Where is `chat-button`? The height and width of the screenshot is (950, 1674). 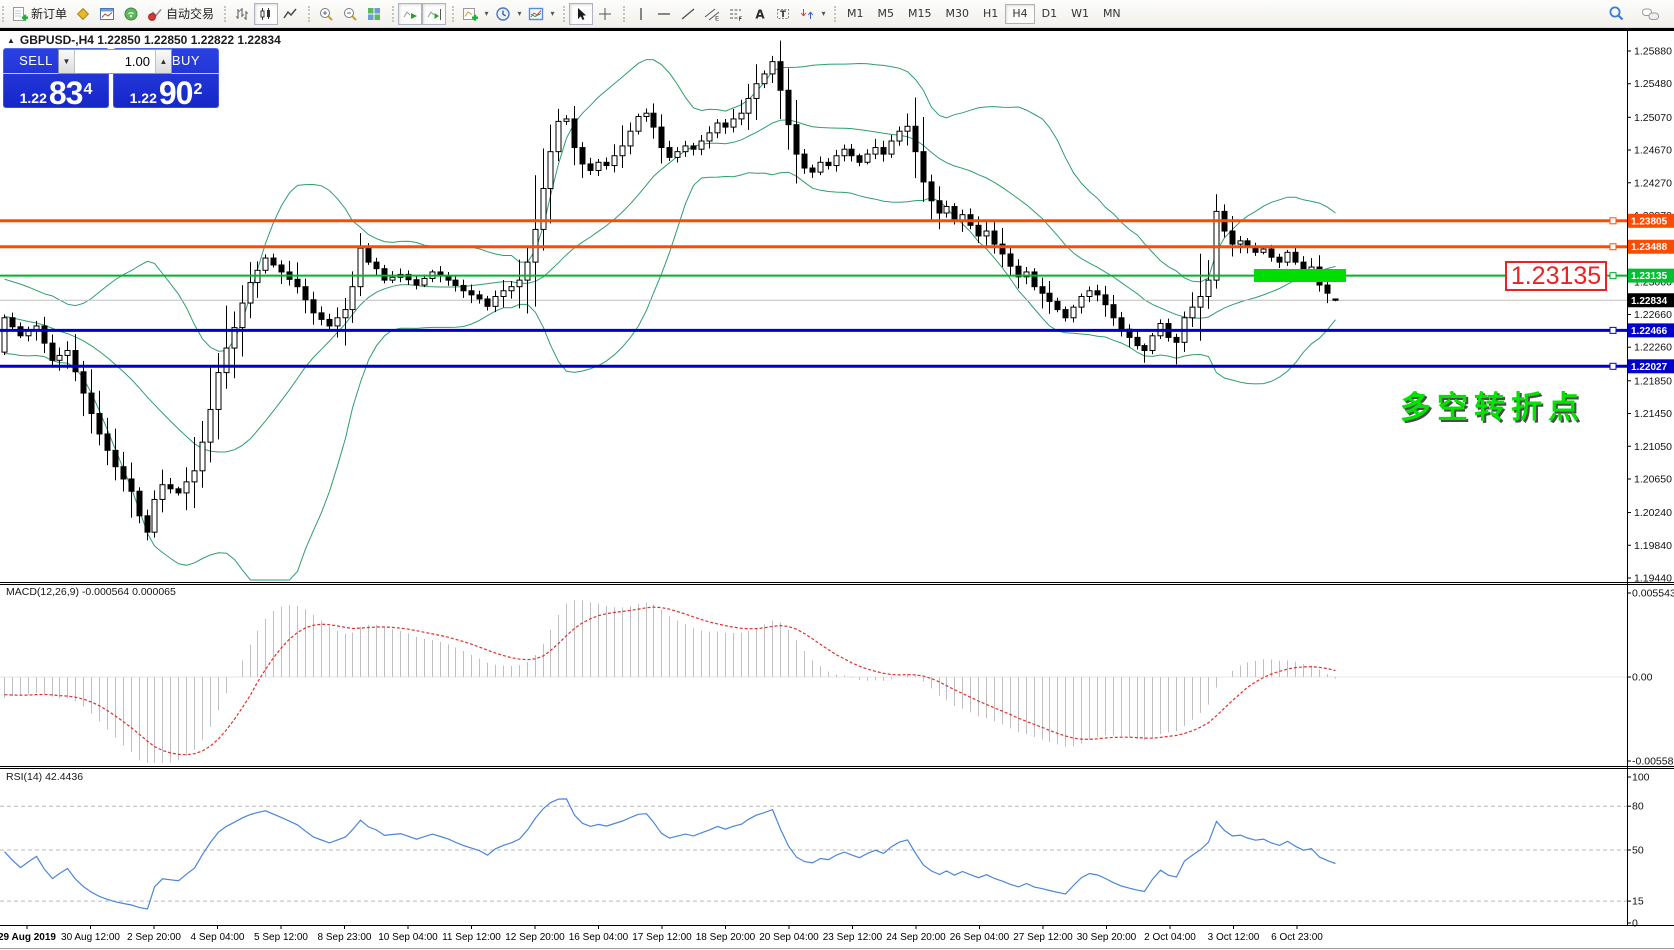
chat-button is located at coordinates (1650, 14).